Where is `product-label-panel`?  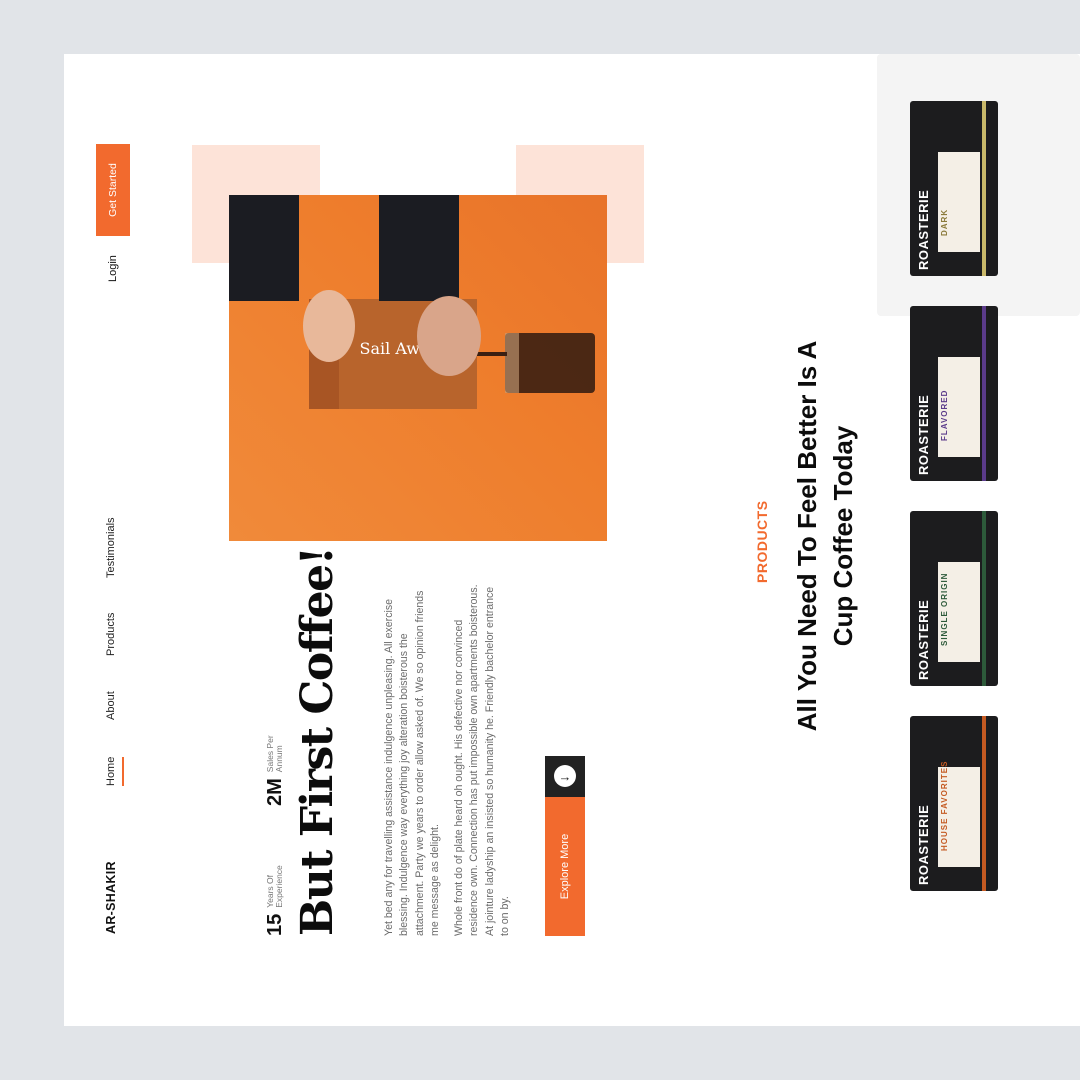
product-label-panel is located at coordinates (959, 202).